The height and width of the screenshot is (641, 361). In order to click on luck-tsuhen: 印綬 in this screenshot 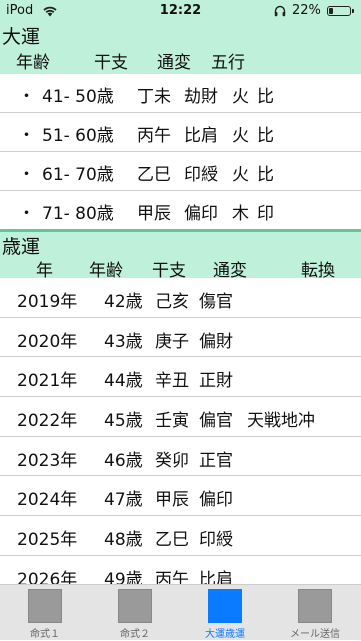, I will do `click(201, 175)`.